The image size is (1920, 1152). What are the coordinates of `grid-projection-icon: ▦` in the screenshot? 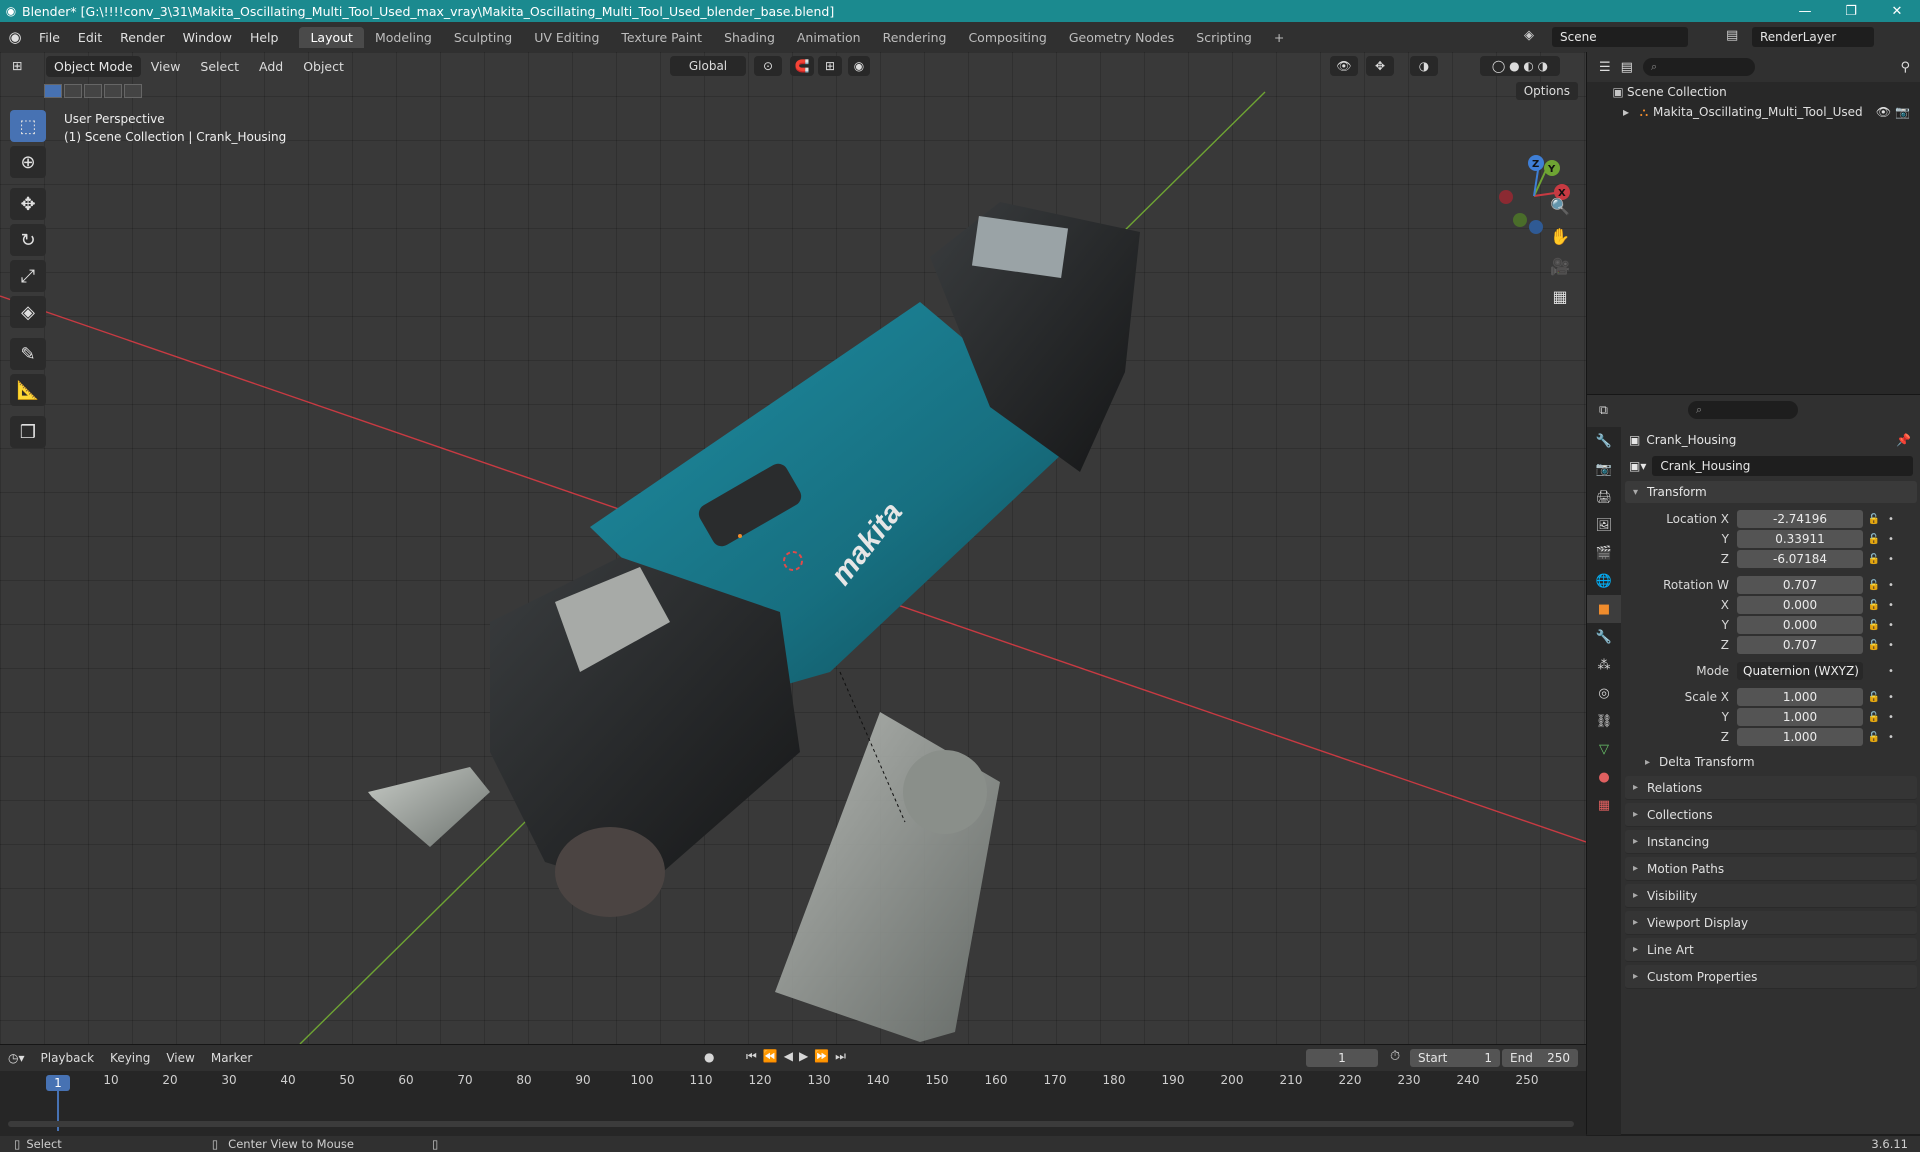 It's located at (1560, 296).